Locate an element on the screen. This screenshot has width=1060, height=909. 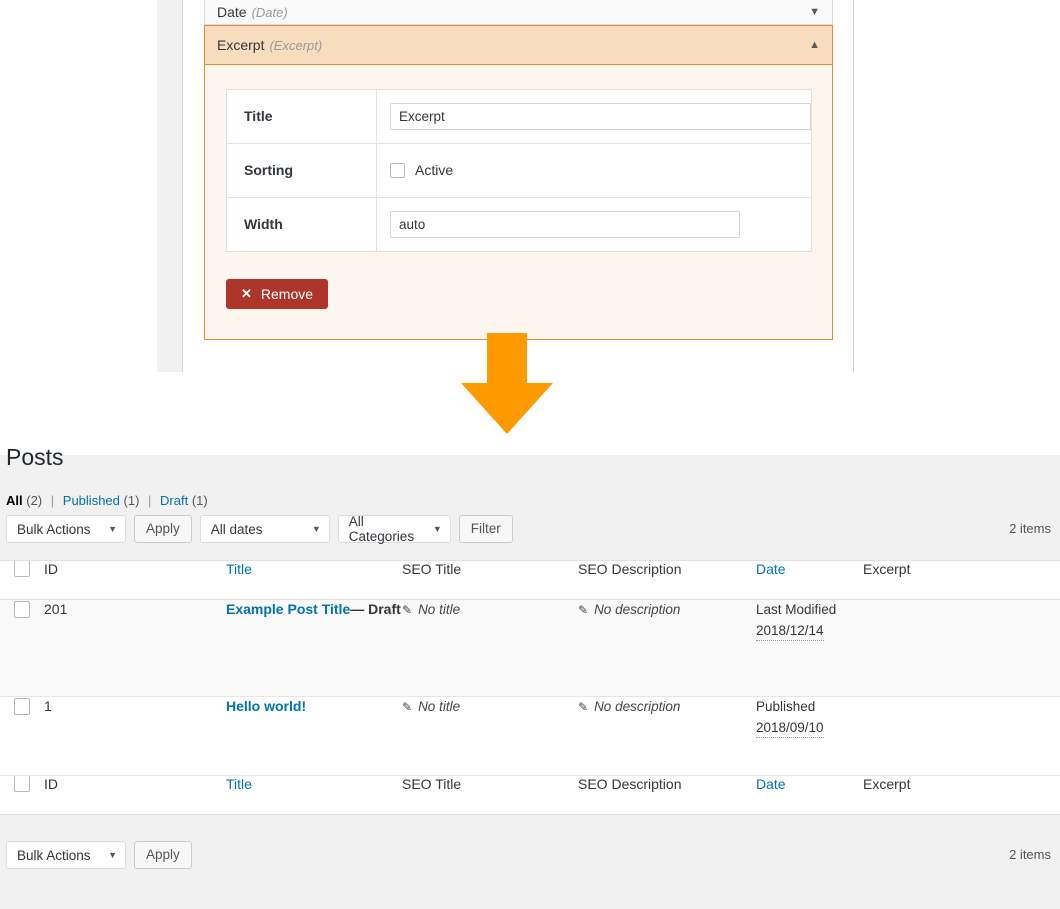
select-all-checkbox-top is located at coordinates (22, 568).